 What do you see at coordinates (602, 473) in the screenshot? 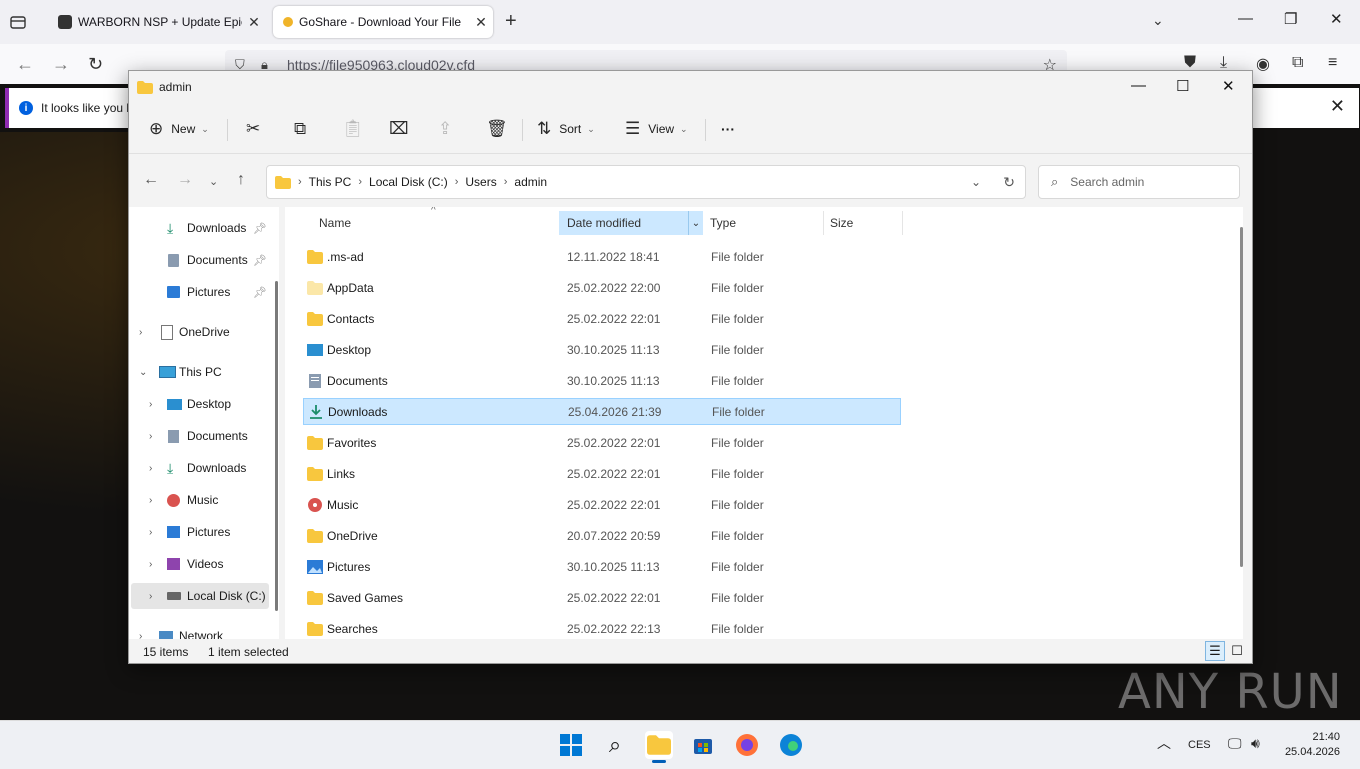
I see `table-row: Links 25.02.2022 22:01 File folder` at bounding box center [602, 473].